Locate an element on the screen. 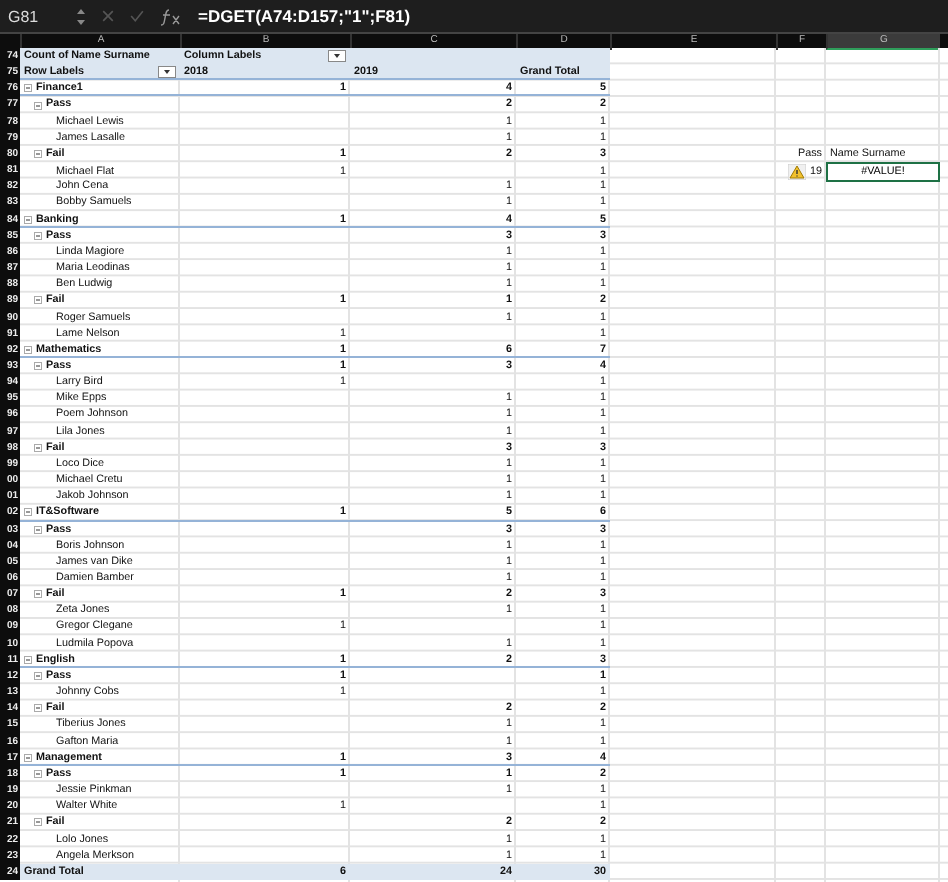 This screenshot has width=948, height=882. dropdown-icon is located at coordinates (167, 72).